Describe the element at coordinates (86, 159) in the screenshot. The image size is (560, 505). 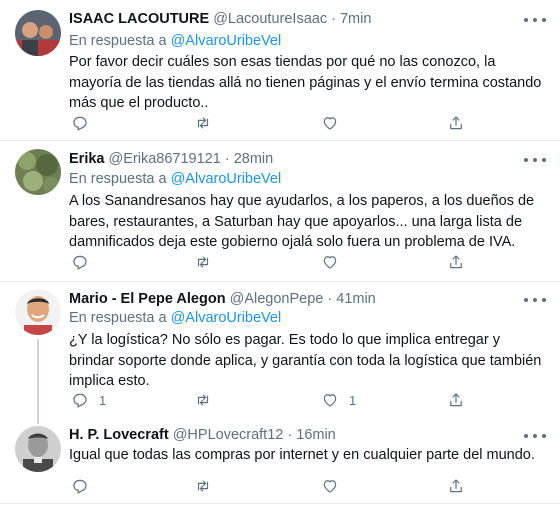
I see `author-name: Erika` at that location.